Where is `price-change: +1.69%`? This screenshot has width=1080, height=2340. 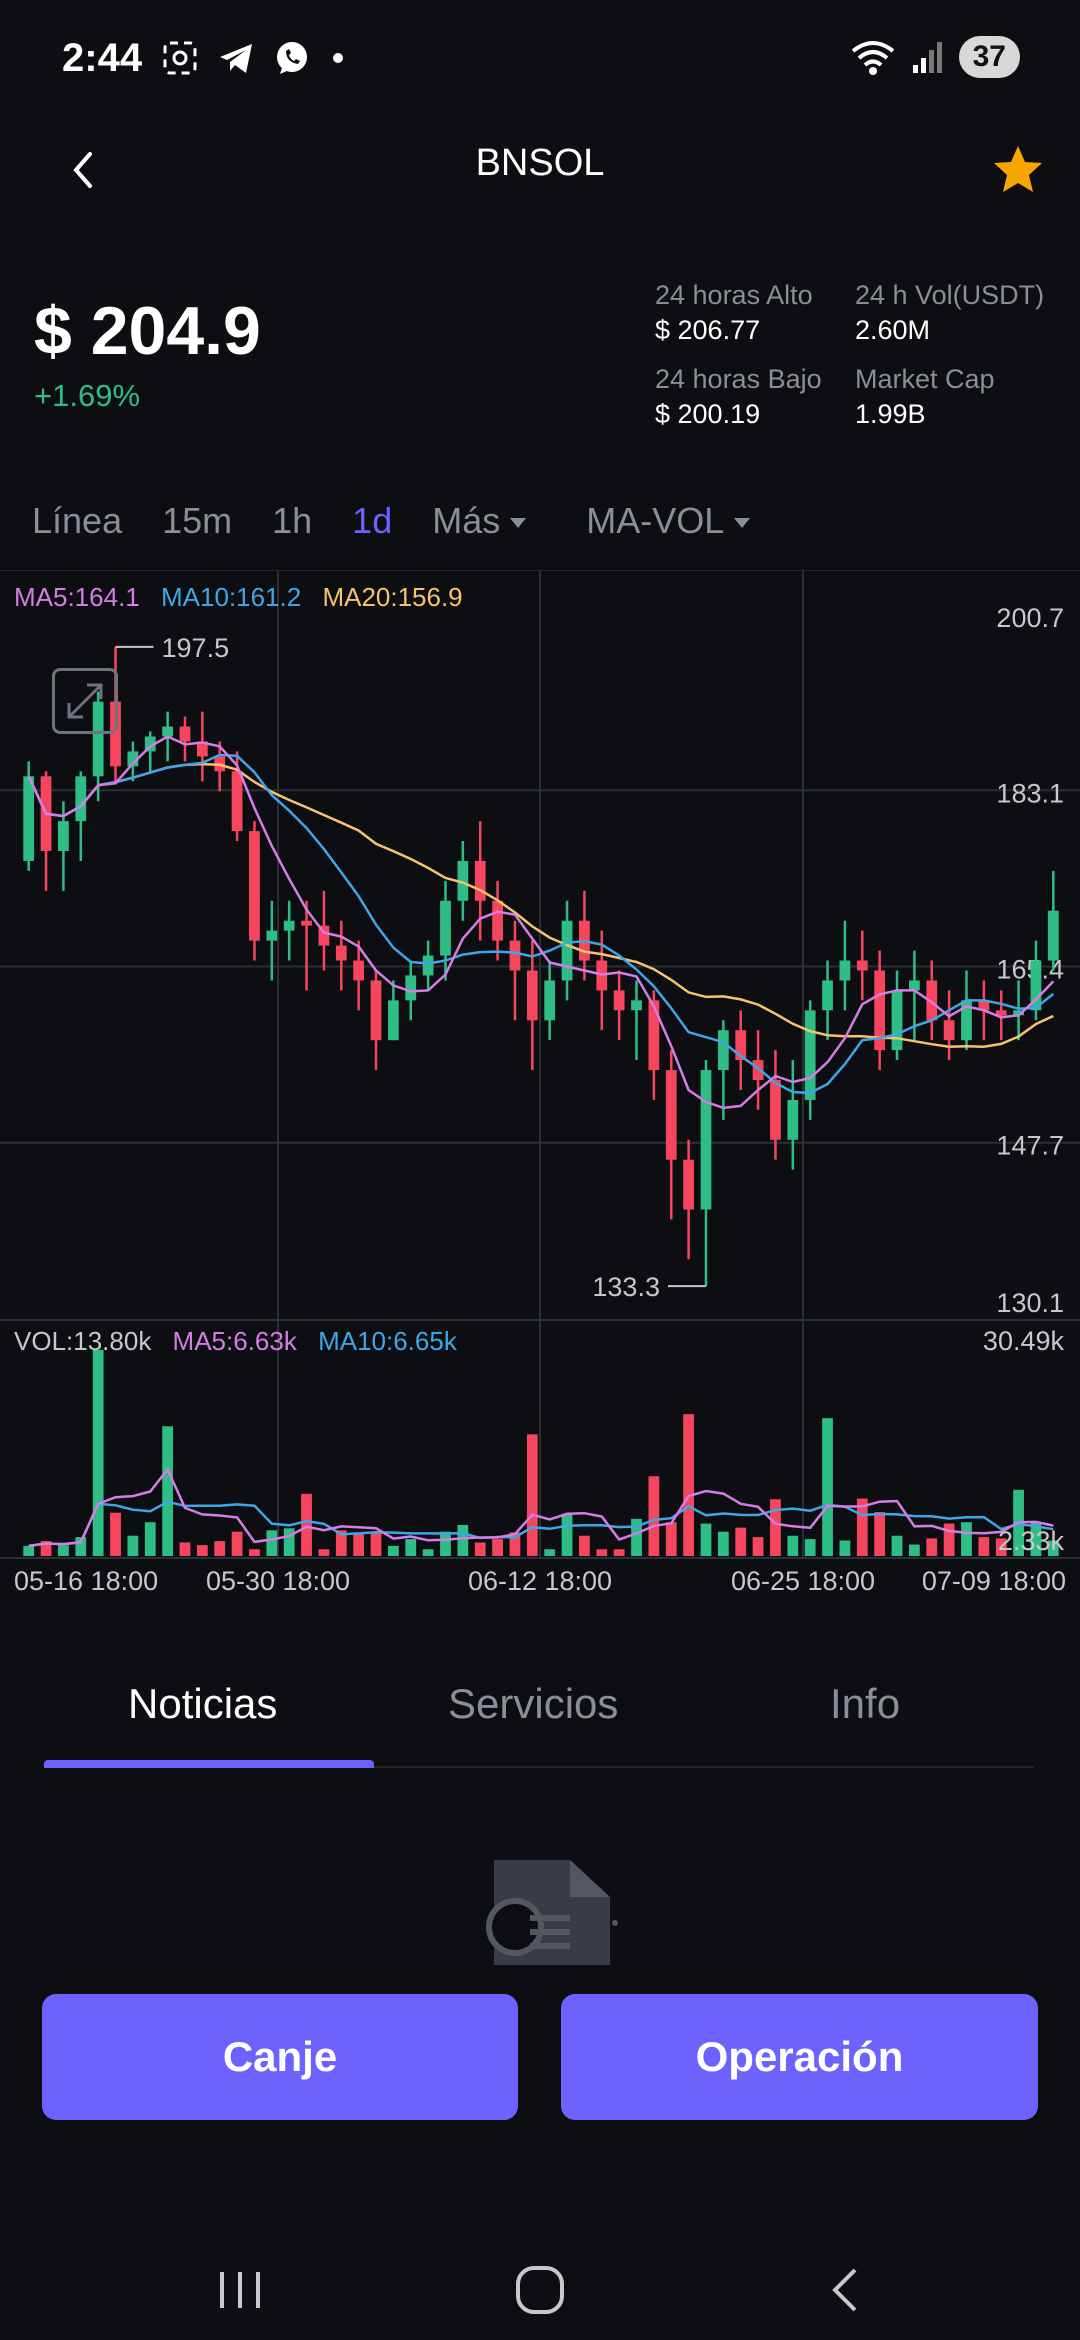
price-change: +1.69% is located at coordinates (87, 395).